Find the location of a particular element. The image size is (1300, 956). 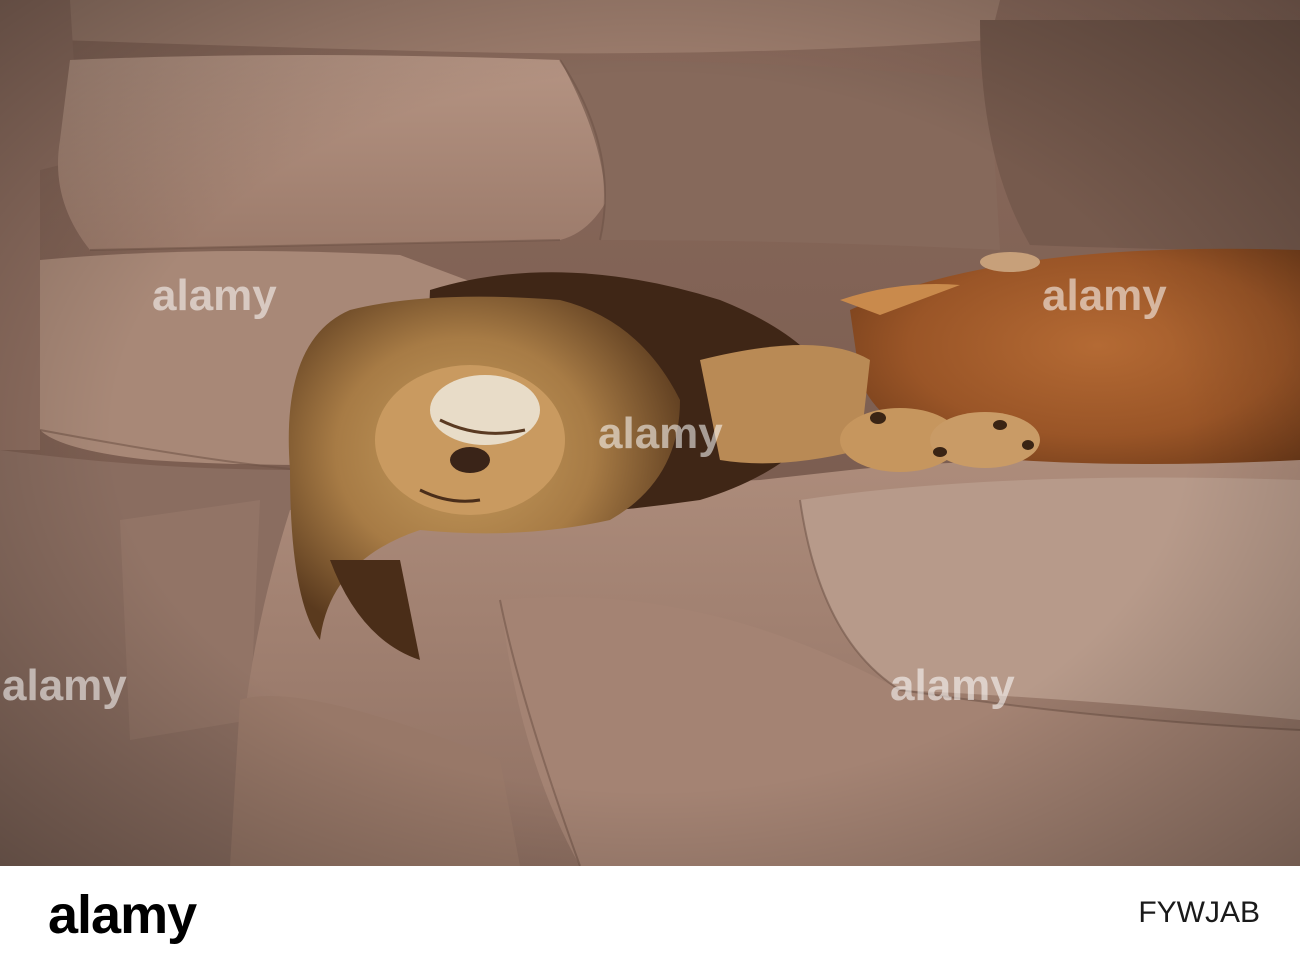

image-id: FYWJAB is located at coordinates (1199, 912).